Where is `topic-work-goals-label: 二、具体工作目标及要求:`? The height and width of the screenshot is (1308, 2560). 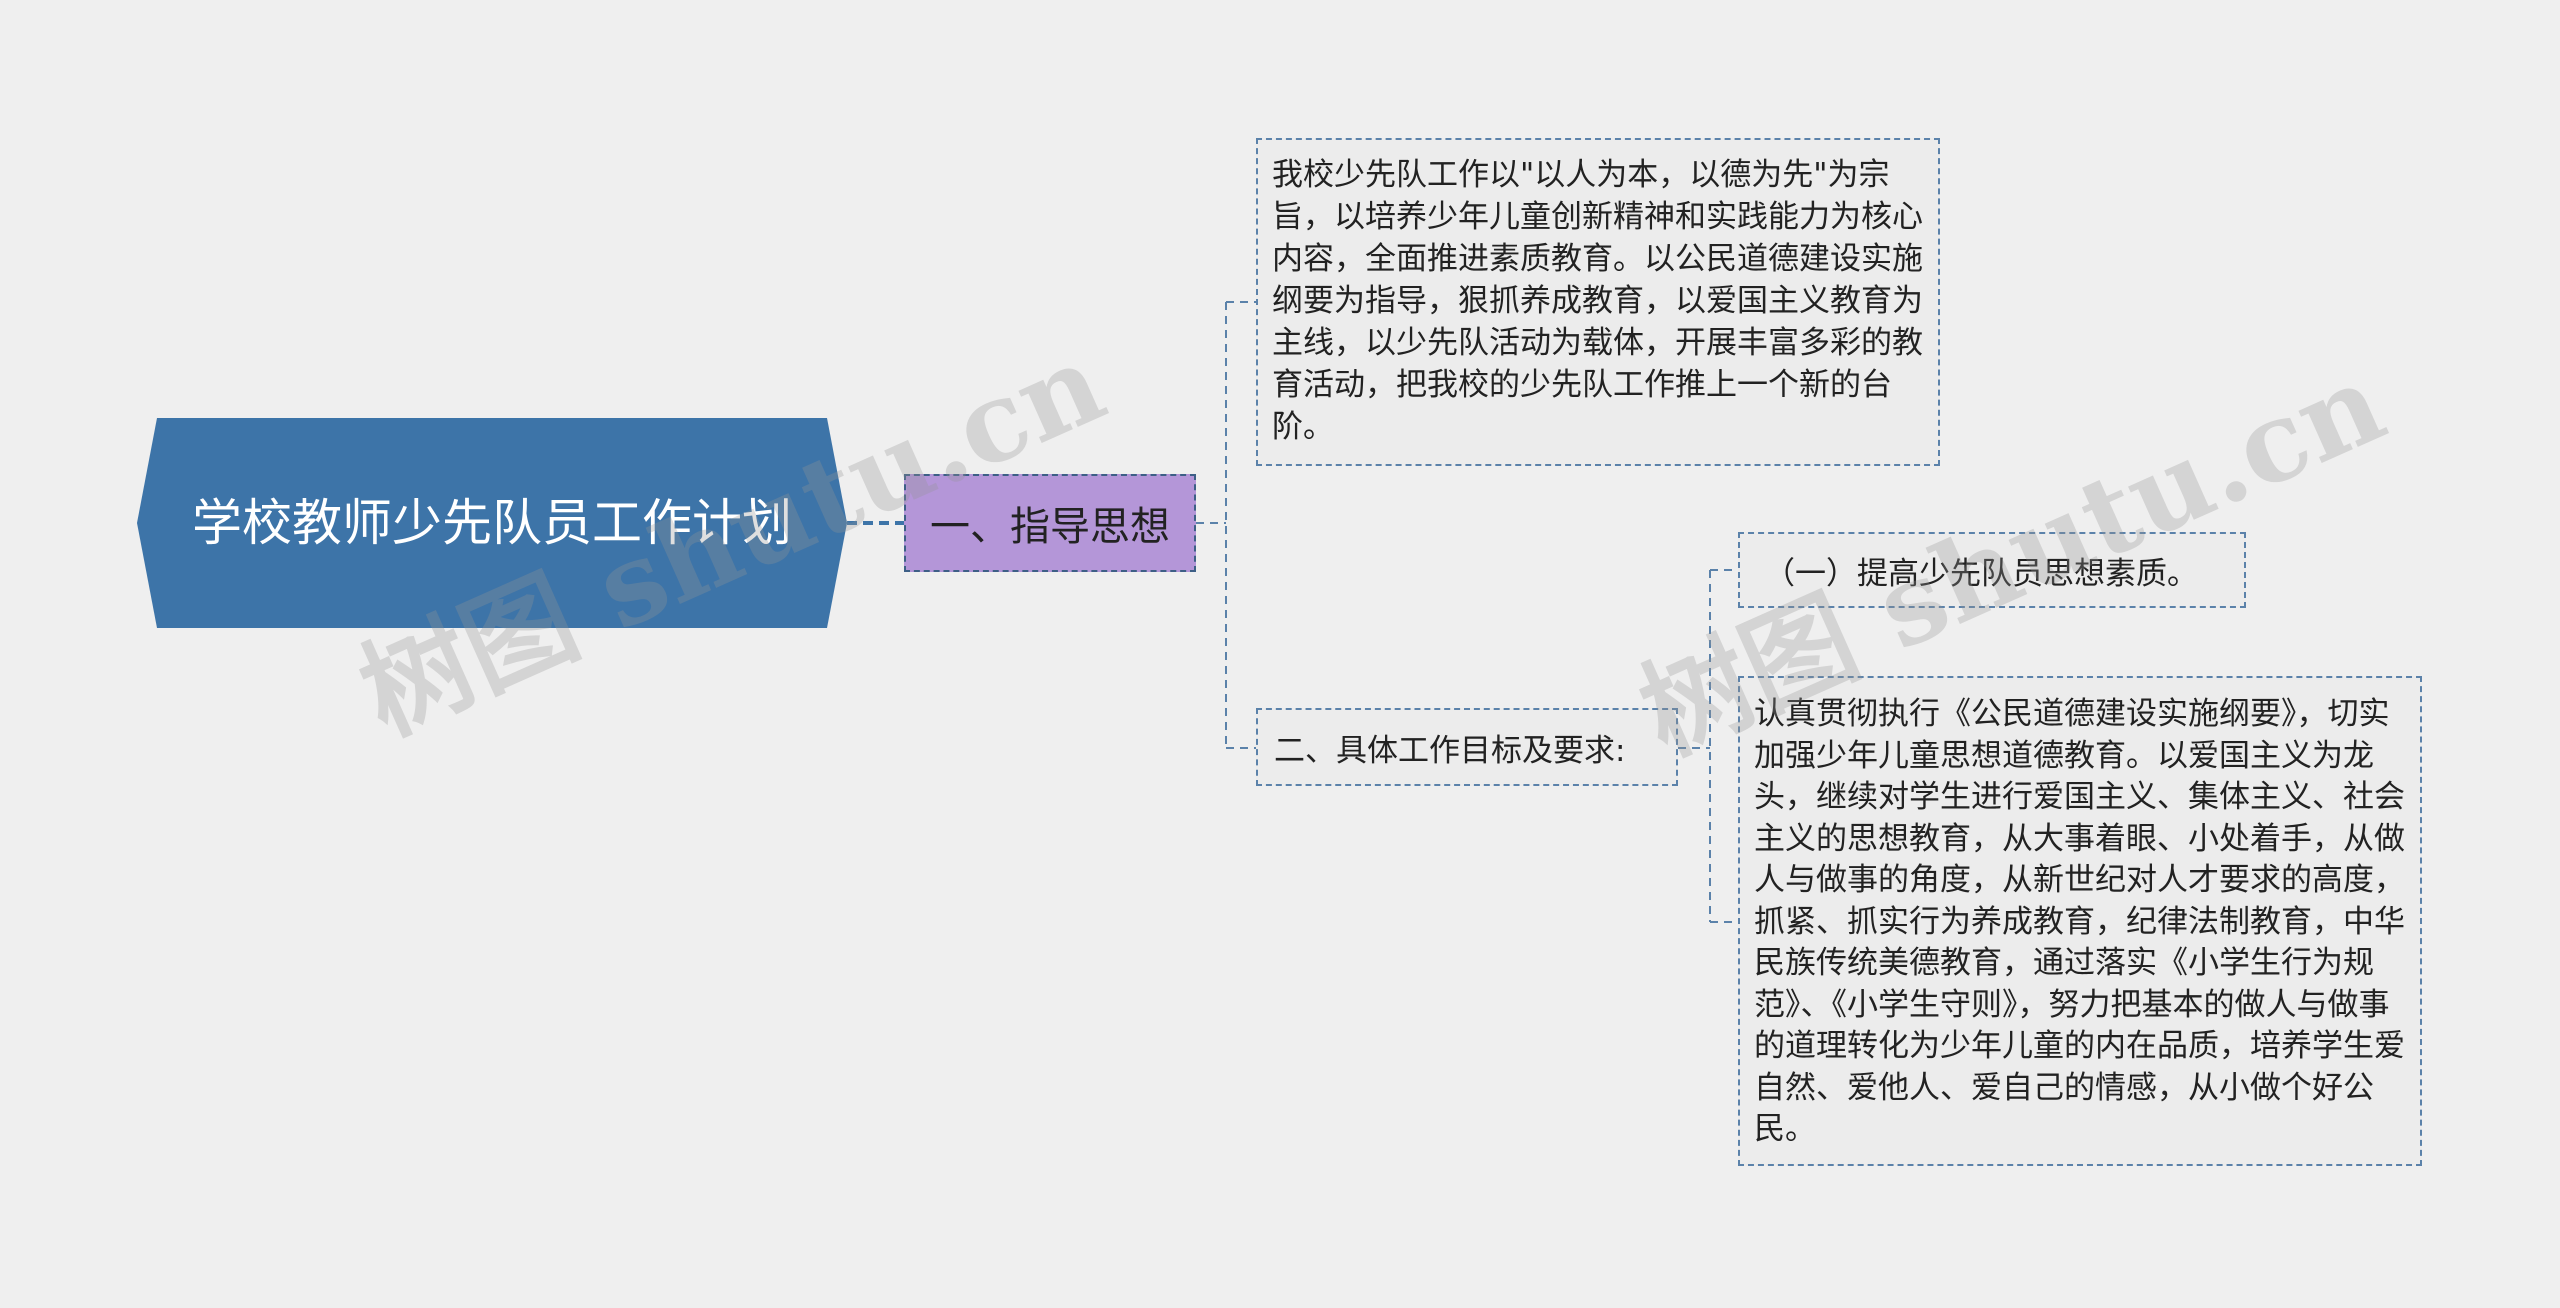
topic-work-goals-label: 二、具体工作目标及要求: is located at coordinates (1450, 750).